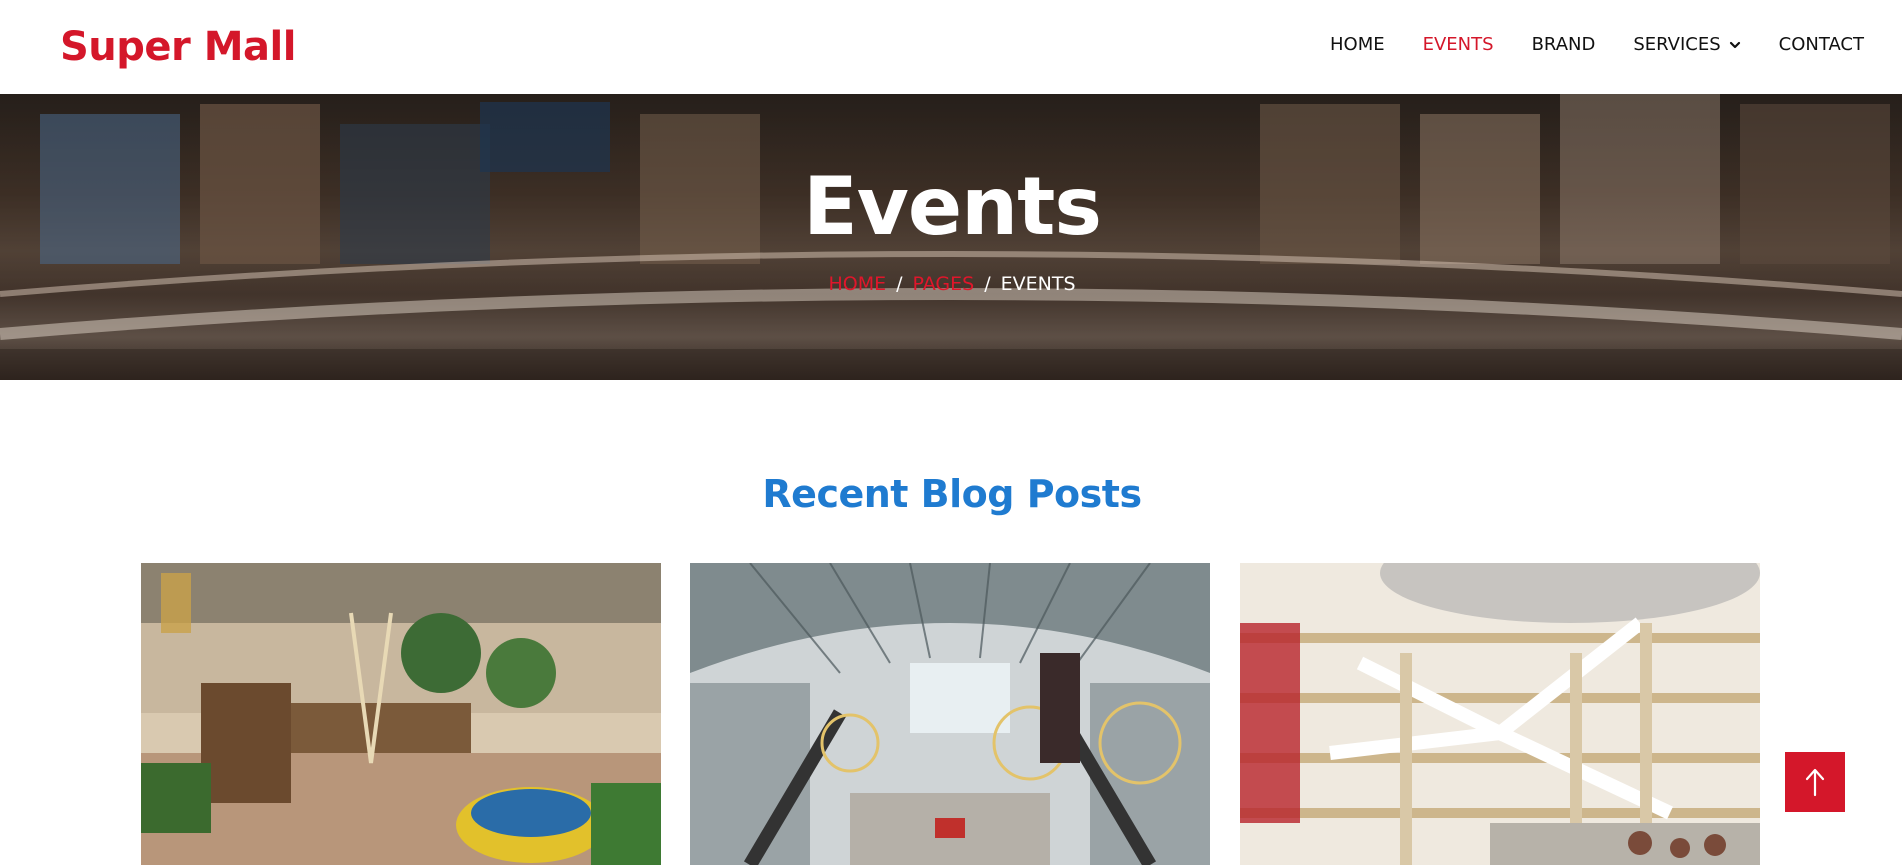 This screenshot has width=1904, height=865. I want to click on nav-contact-label: CONTACT, so click(1821, 44).